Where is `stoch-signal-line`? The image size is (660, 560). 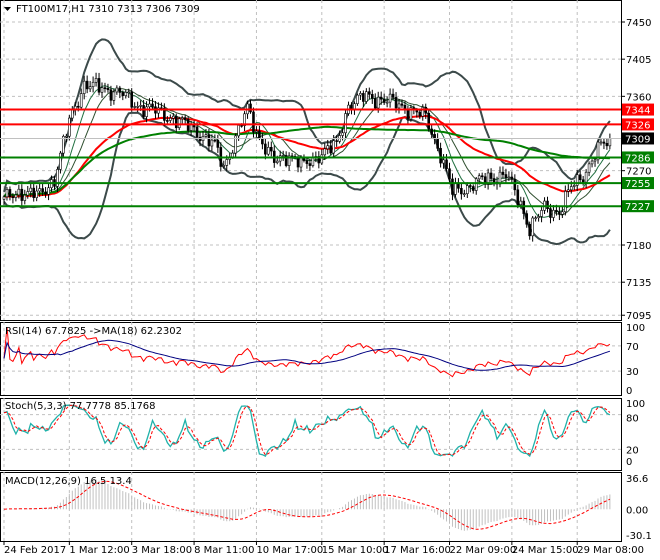
stoch-signal-line is located at coordinates (307, 430).